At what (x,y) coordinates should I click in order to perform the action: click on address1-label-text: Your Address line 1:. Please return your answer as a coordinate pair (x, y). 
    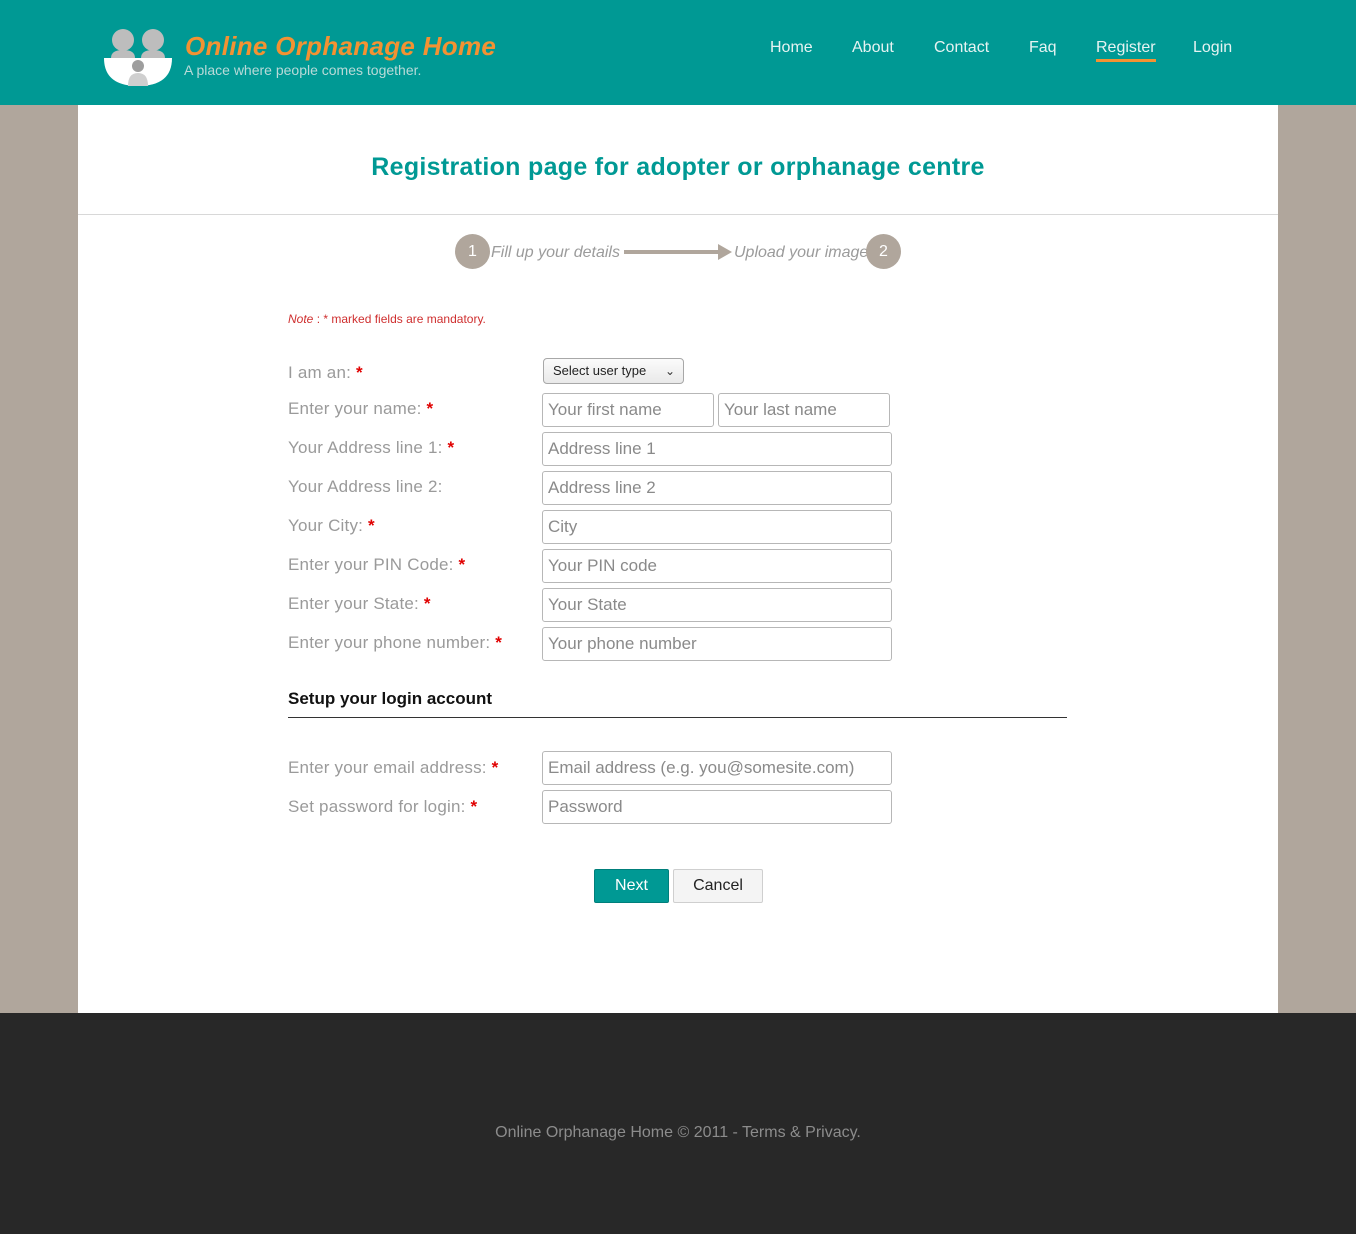
    Looking at the image, I should click on (365, 447).